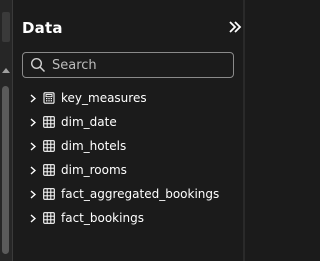 This screenshot has width=320, height=261. I want to click on table-item-fact-bookings: fact_bookings, so click(120, 218).